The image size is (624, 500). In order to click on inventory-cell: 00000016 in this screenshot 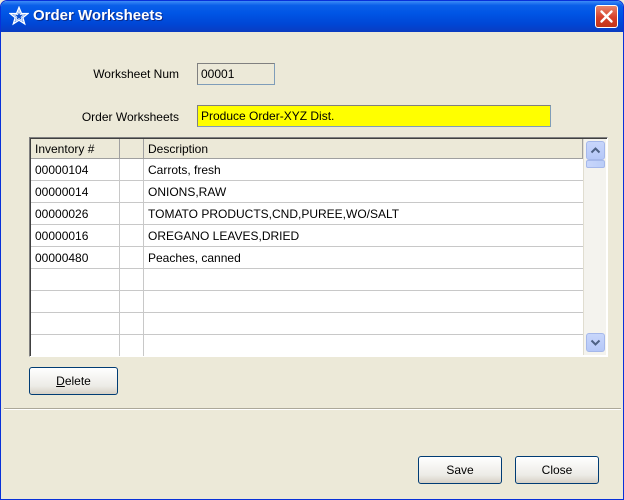, I will do `click(75, 236)`.